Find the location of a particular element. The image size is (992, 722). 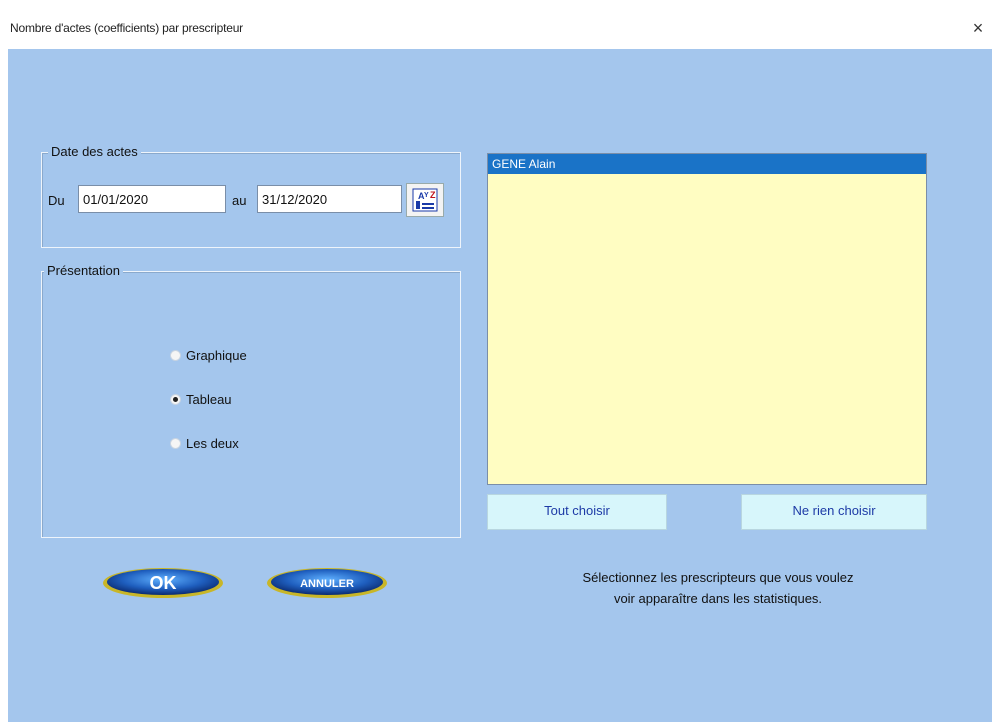

hint-line-2: voir apparaître dans les statistiques. is located at coordinates (718, 598).